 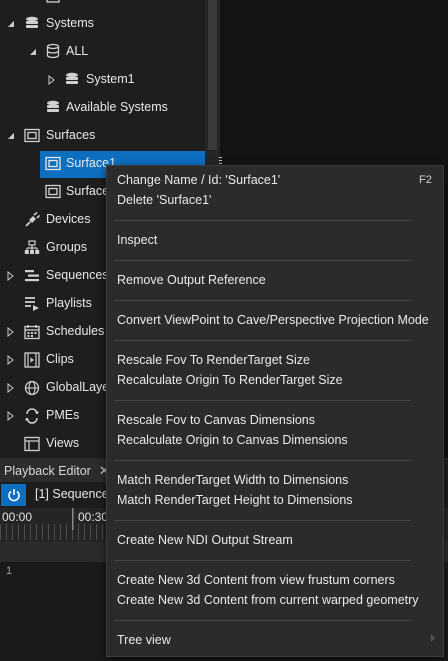 What do you see at coordinates (17, 517) in the screenshot?
I see `timecode-start: 00:00` at bounding box center [17, 517].